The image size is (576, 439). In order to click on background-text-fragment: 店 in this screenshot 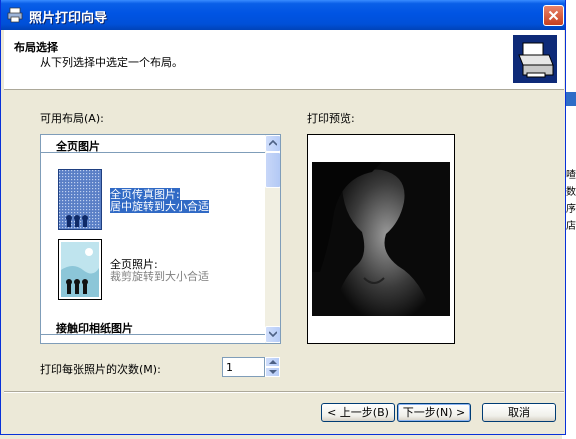, I will do `click(571, 226)`.